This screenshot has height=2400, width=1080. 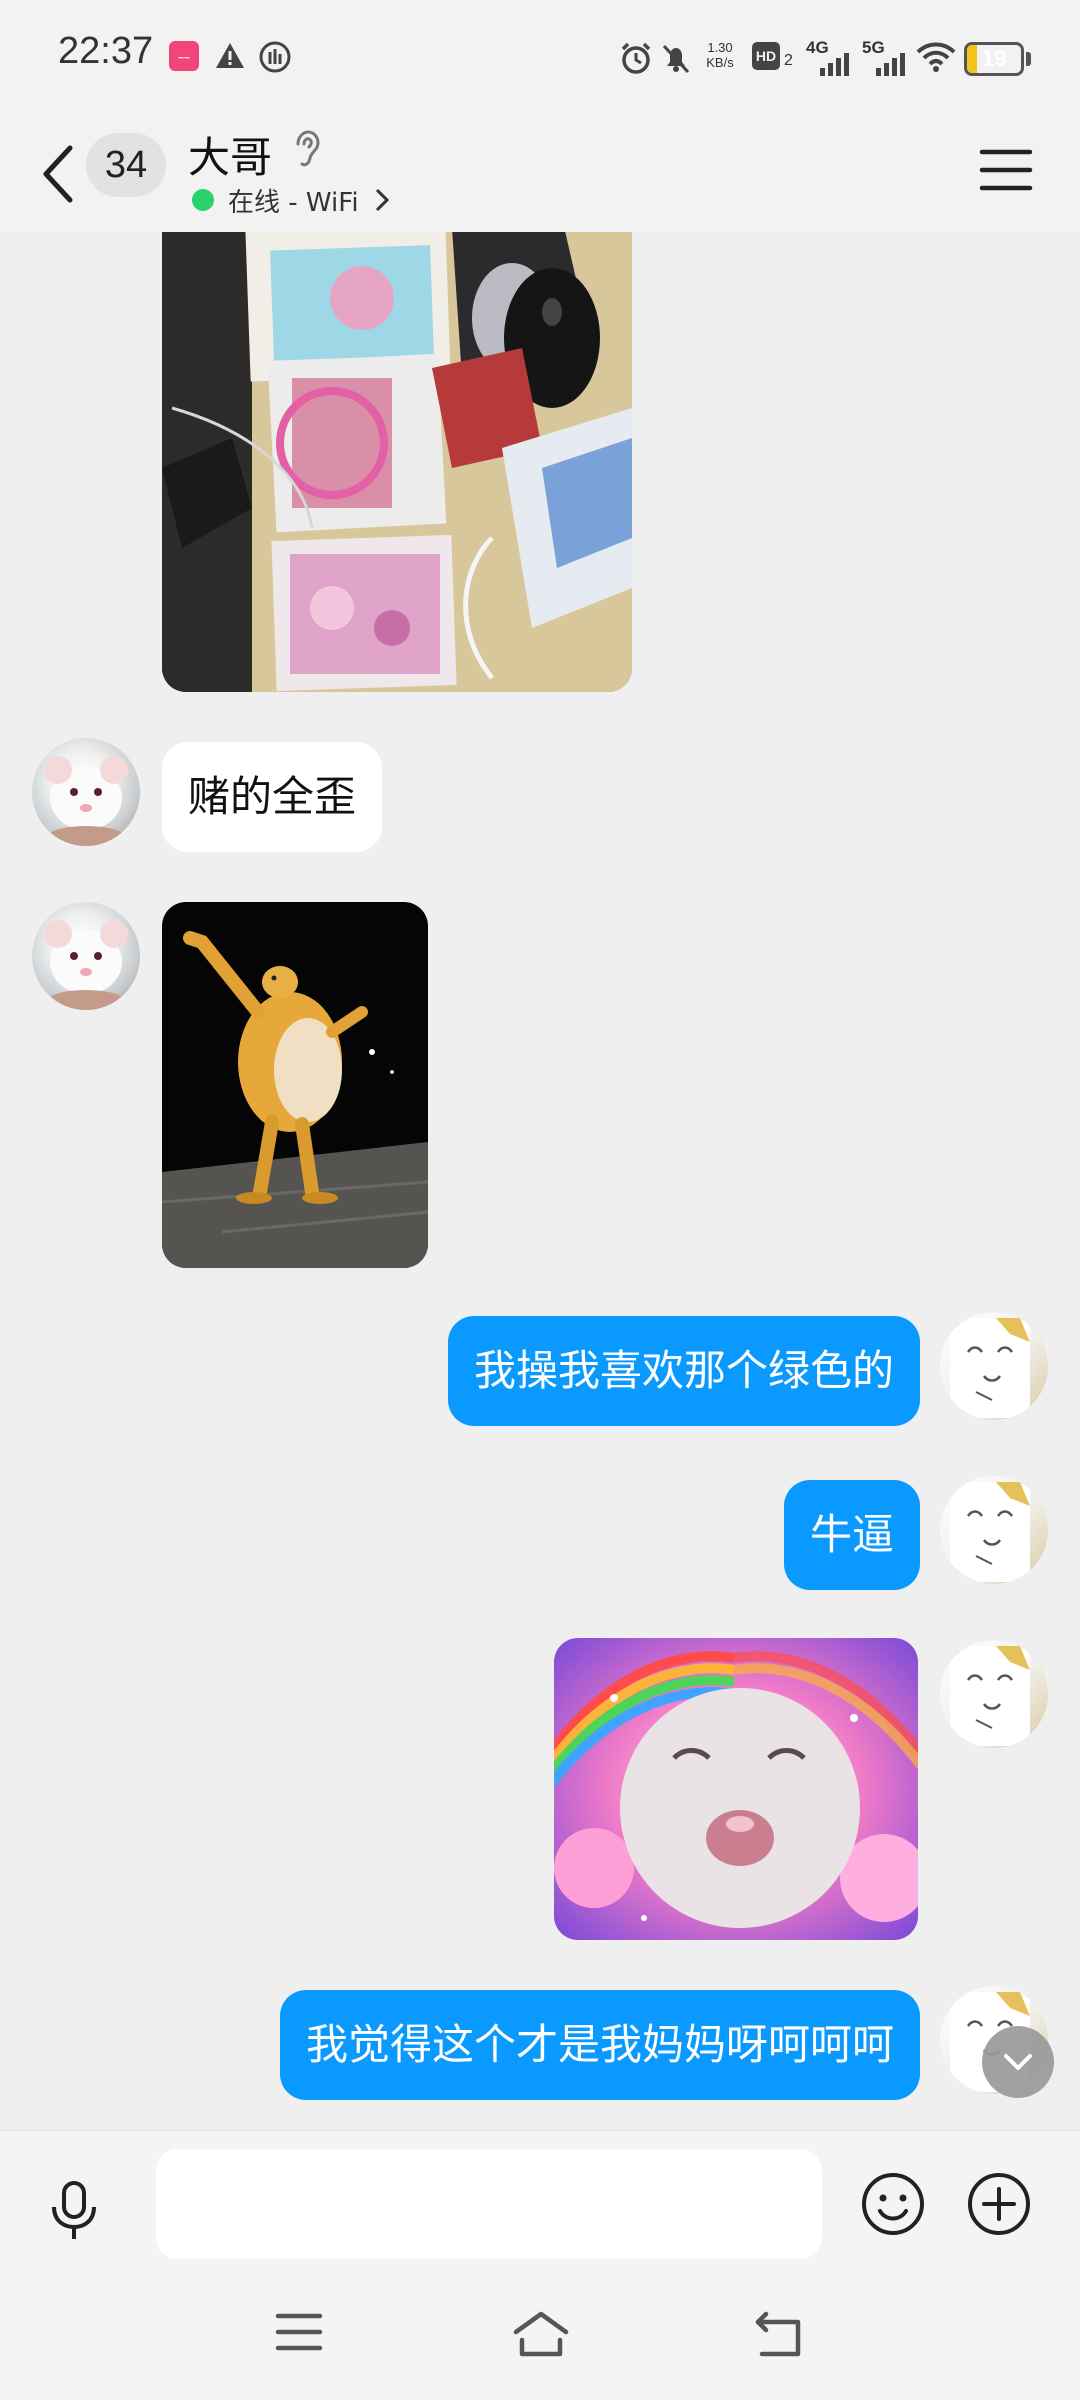 I want to click on unread-count-badge: 34, so click(x=126, y=165).